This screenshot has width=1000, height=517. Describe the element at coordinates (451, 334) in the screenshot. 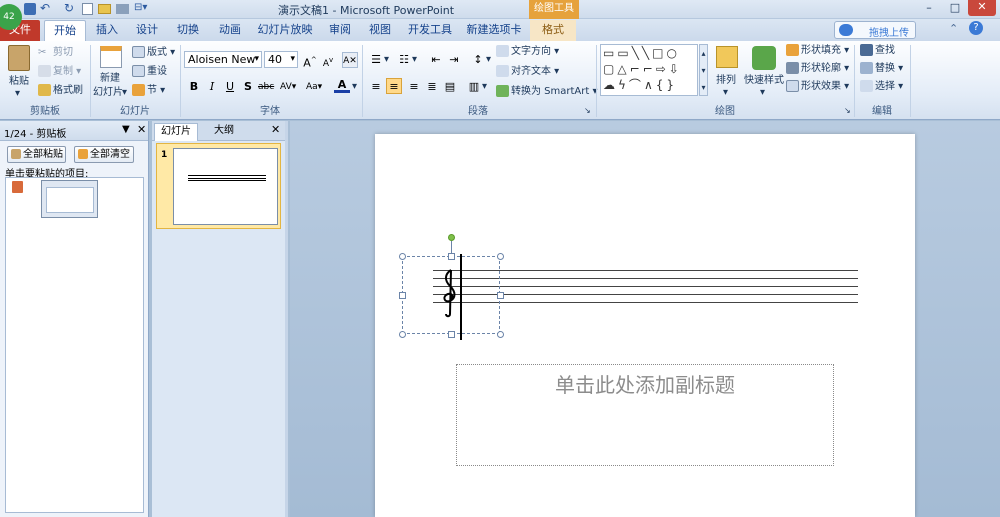

I see `resize-handle-bottom` at that location.